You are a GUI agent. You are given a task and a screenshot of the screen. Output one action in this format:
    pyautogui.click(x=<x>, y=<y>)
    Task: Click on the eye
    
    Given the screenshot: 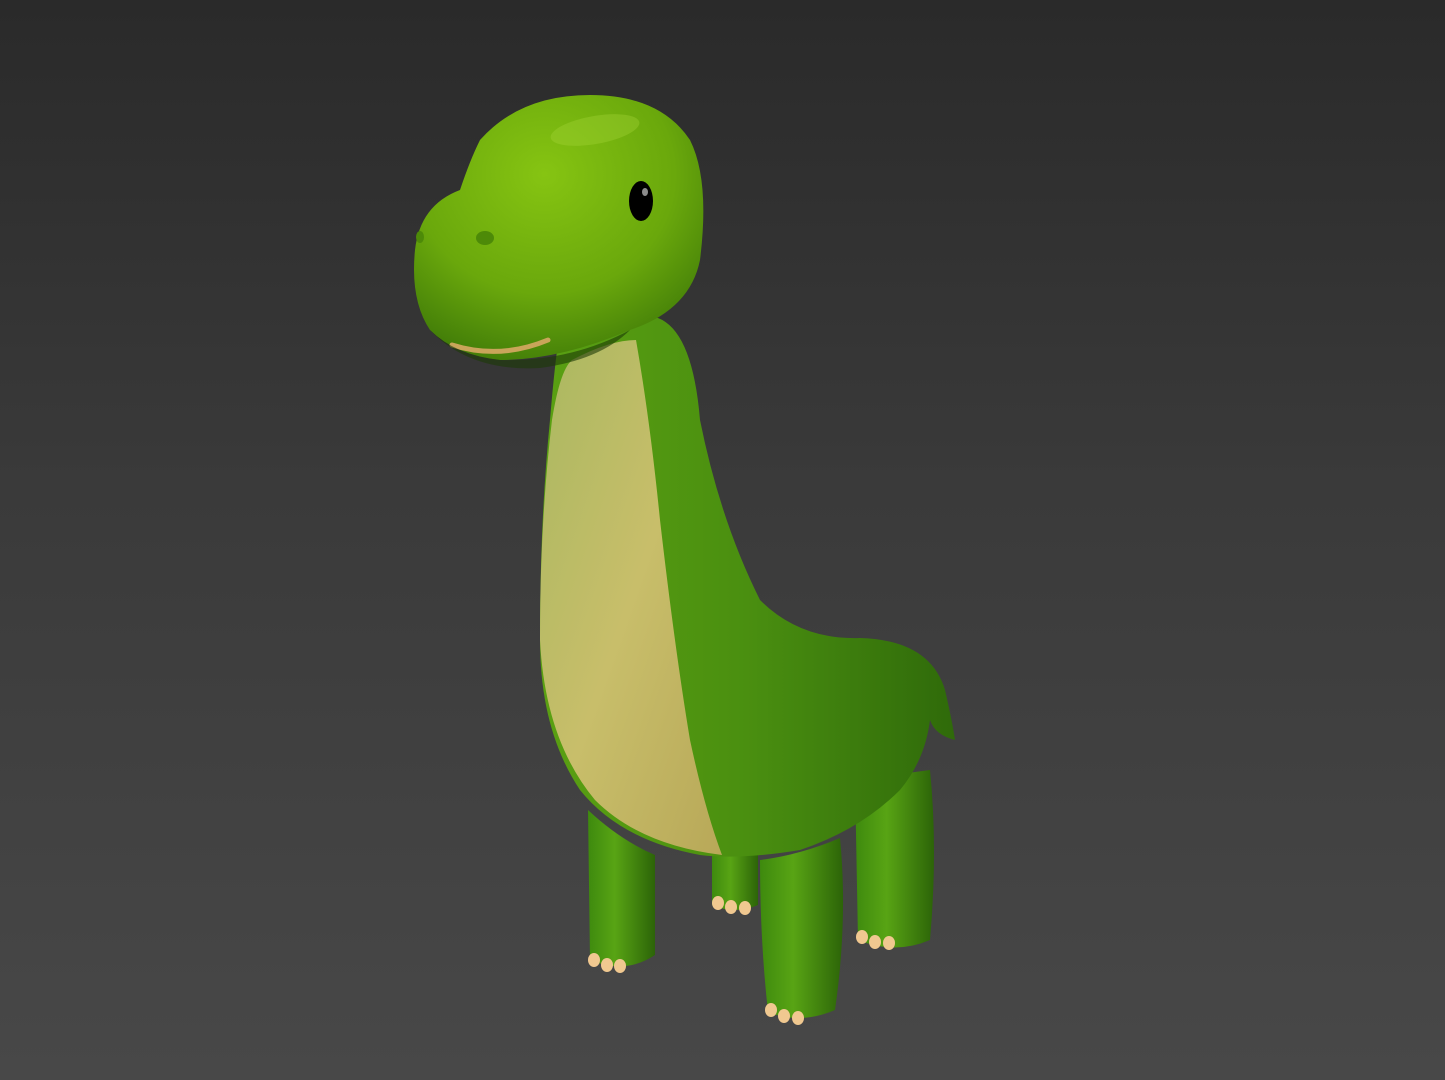 What is the action you would take?
    pyautogui.click(x=641, y=201)
    